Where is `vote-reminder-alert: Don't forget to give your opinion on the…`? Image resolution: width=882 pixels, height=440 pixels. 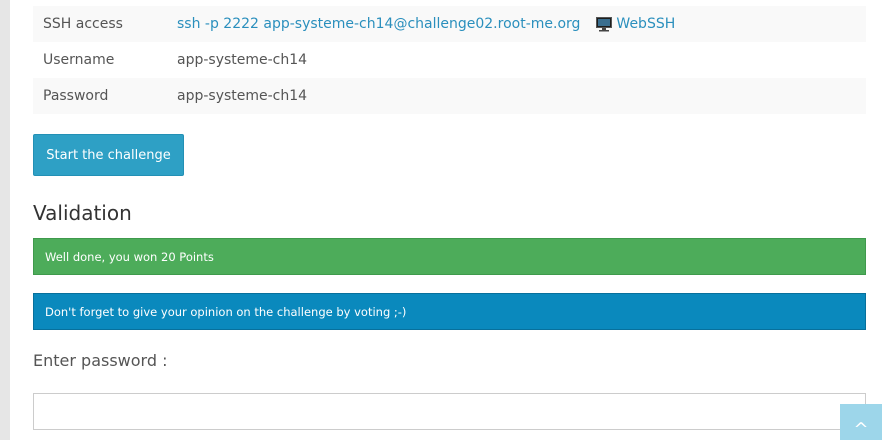
vote-reminder-alert: Don't forget to give your opinion on the… is located at coordinates (449, 311).